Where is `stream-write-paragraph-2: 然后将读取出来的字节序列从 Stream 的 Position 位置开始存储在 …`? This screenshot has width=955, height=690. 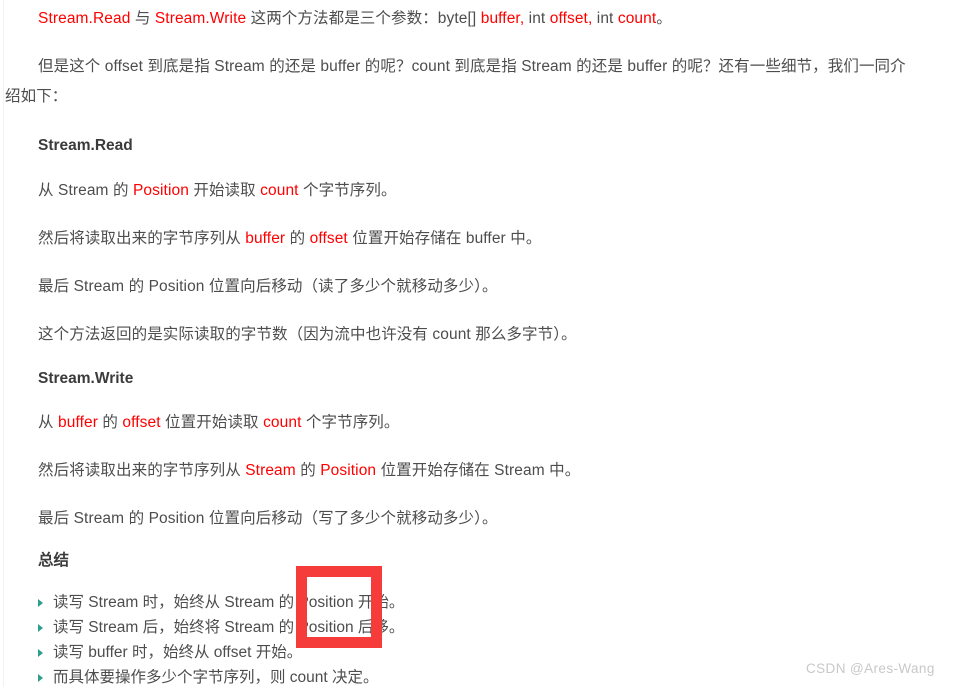 stream-write-paragraph-2: 然后将读取出来的字节序列从 Stream 的 Position 位置开始存储在 … is located at coordinates (477, 471).